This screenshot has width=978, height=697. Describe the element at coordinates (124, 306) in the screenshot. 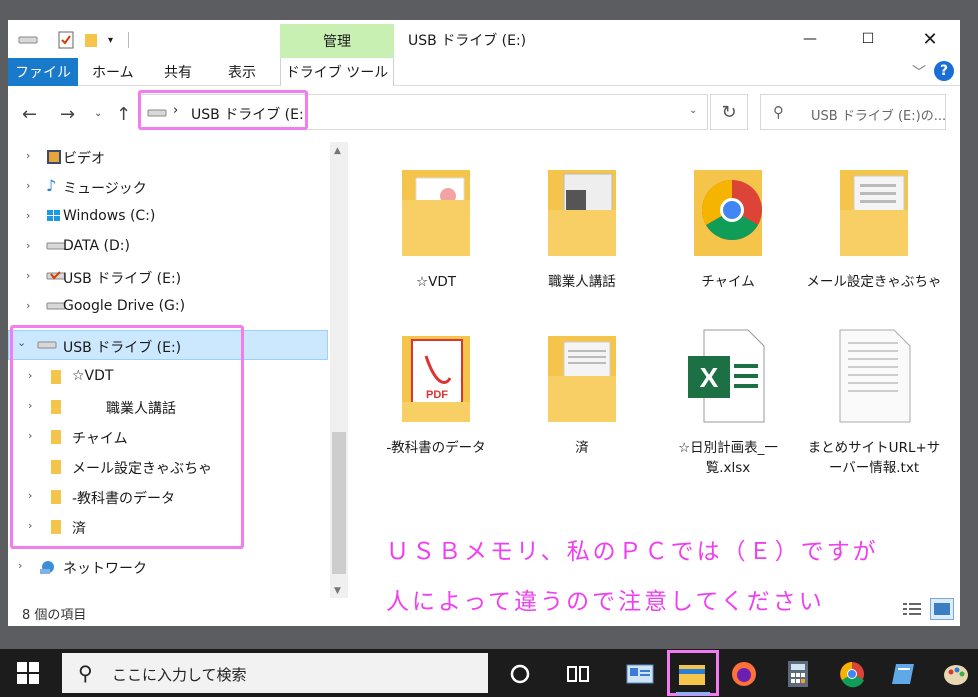

I see `tree-item-label: Google Drive (G:)` at that location.